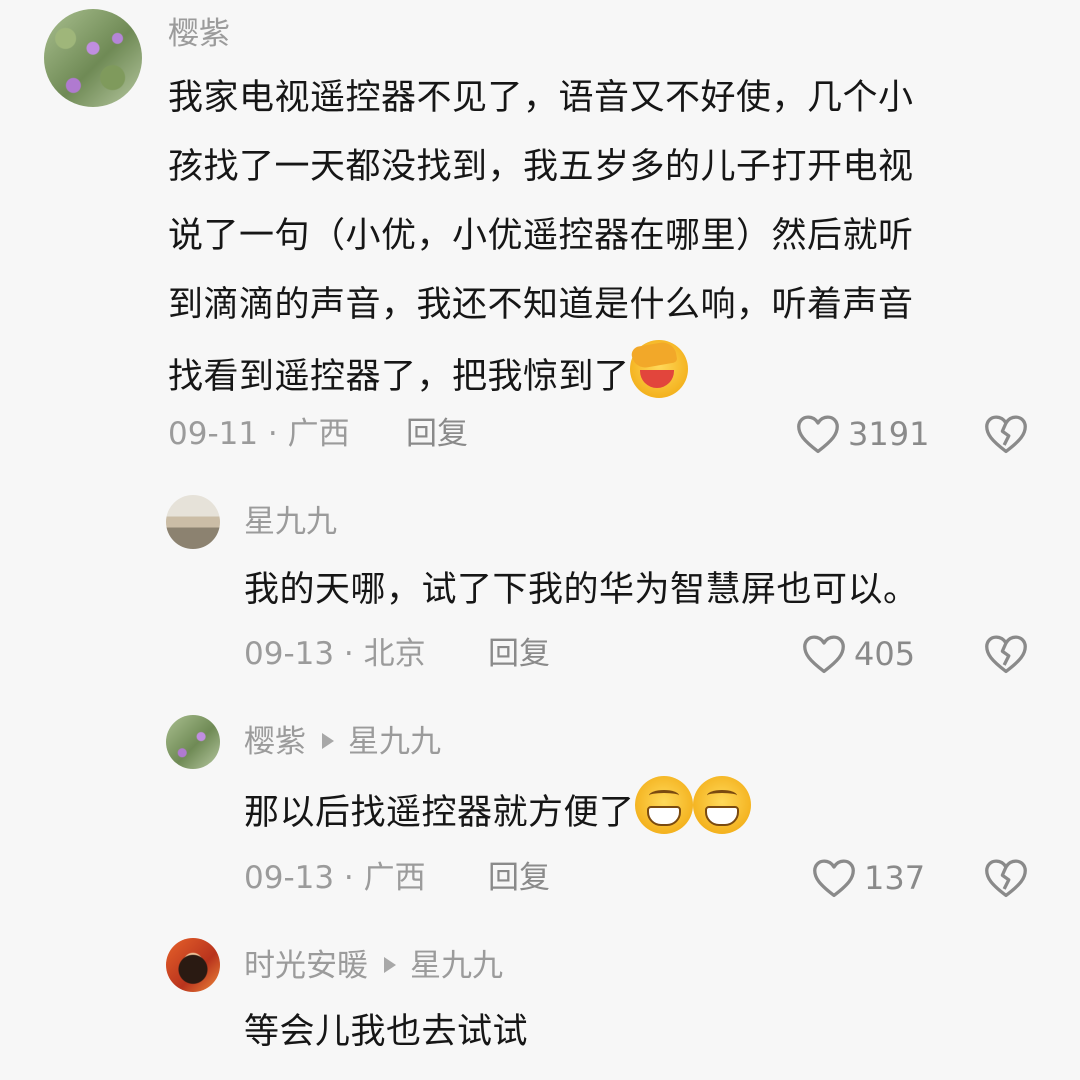 The width and height of the screenshot is (1080, 1080). What do you see at coordinates (439, 813) in the screenshot?
I see `comment-text-fragment: 那以后找遥控器就方便了` at bounding box center [439, 813].